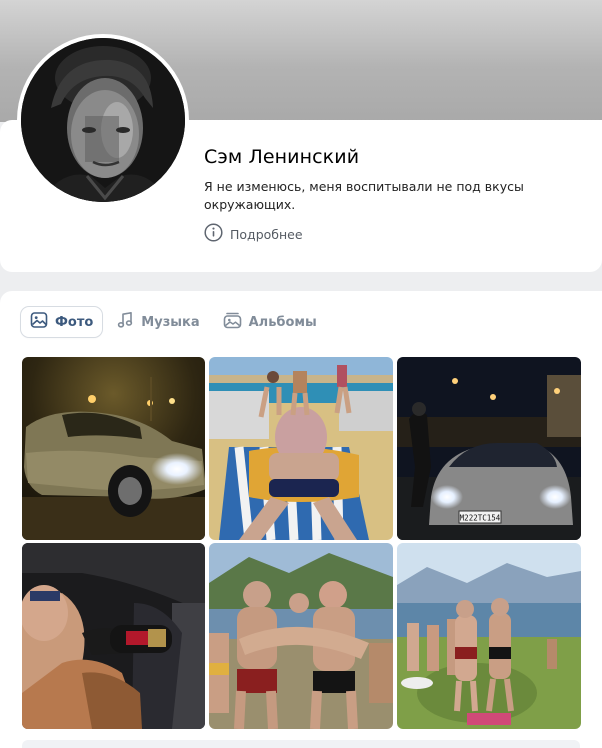  Describe the element at coordinates (125, 322) in the screenshot. I see `music-note-icon` at that location.